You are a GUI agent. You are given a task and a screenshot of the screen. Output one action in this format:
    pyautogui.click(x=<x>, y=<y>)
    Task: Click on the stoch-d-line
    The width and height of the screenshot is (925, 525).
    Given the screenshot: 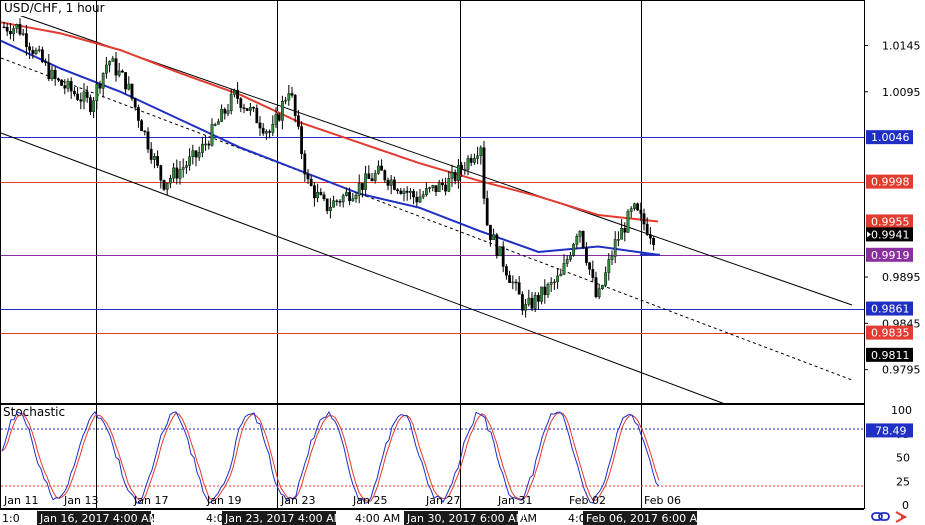 What is the action you would take?
    pyautogui.click(x=330, y=457)
    